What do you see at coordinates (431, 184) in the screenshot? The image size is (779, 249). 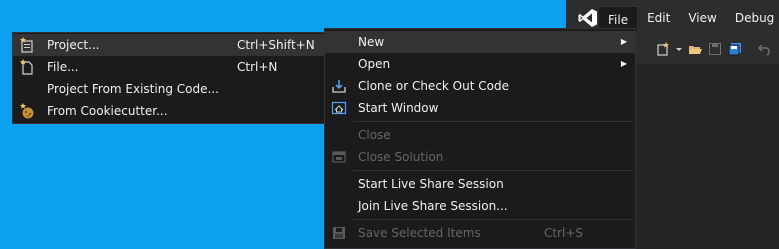 I see `menu-item-label: Start Live Share Session` at bounding box center [431, 184].